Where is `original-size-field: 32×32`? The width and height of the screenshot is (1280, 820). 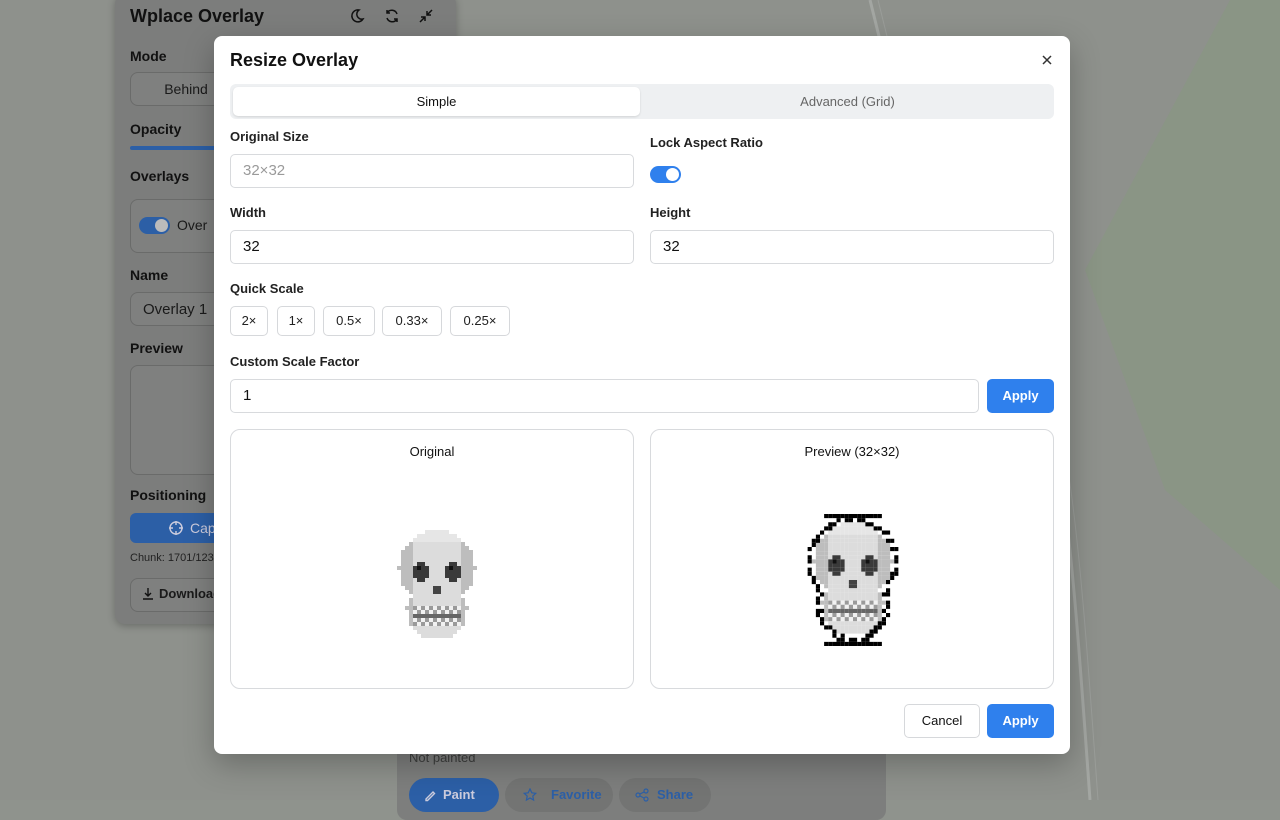
original-size-field: 32×32 is located at coordinates (432, 171).